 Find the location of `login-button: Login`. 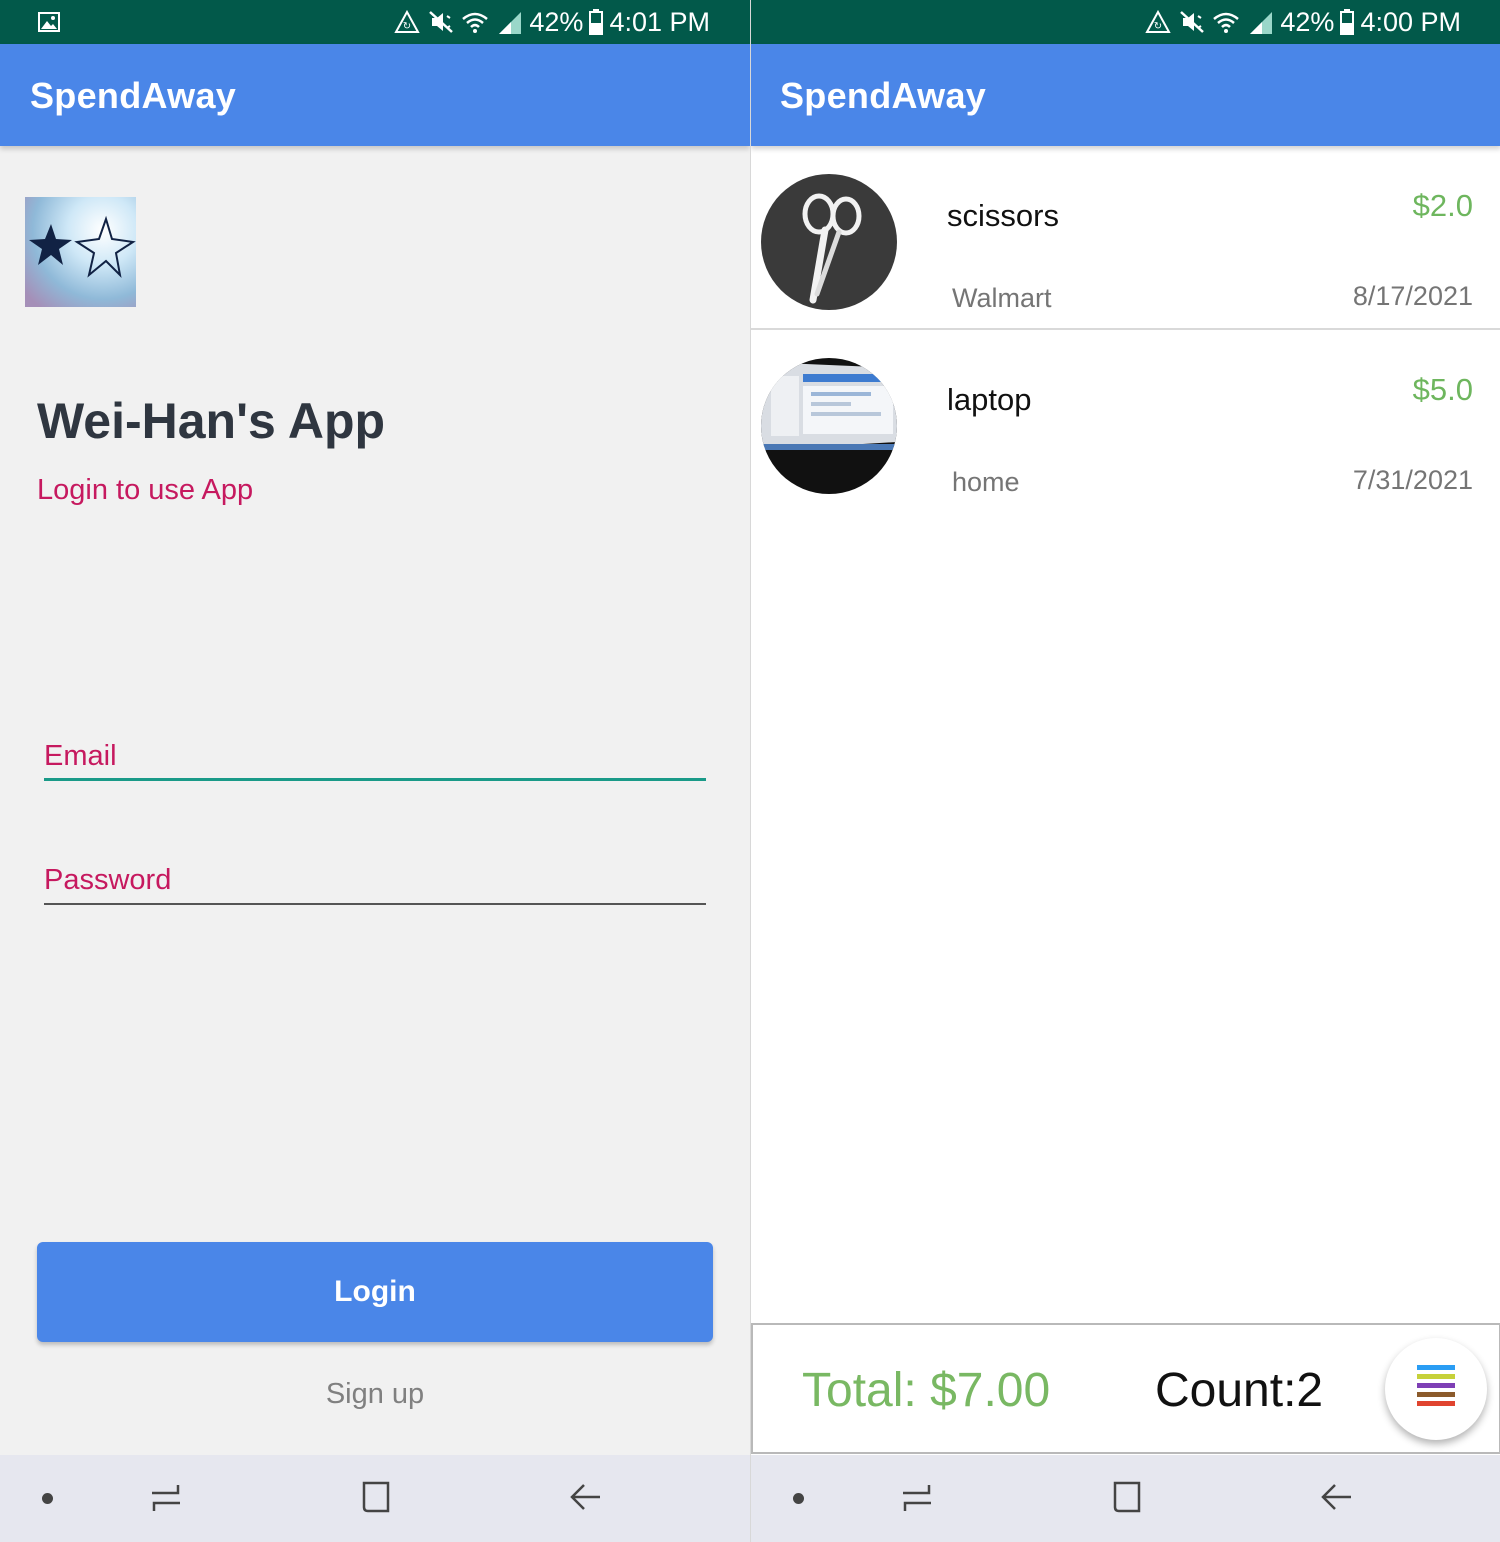

login-button: Login is located at coordinates (375, 1292).